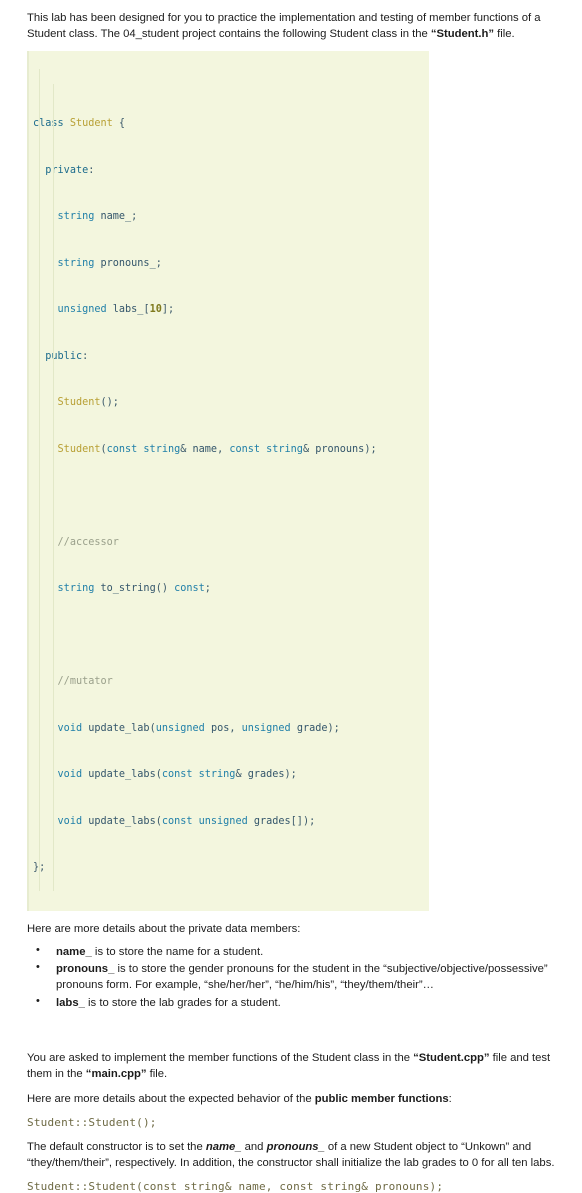 The width and height of the screenshot is (582, 1193). What do you see at coordinates (116, 310) in the screenshot?
I see `code-line: unsigned labs_[10];` at bounding box center [116, 310].